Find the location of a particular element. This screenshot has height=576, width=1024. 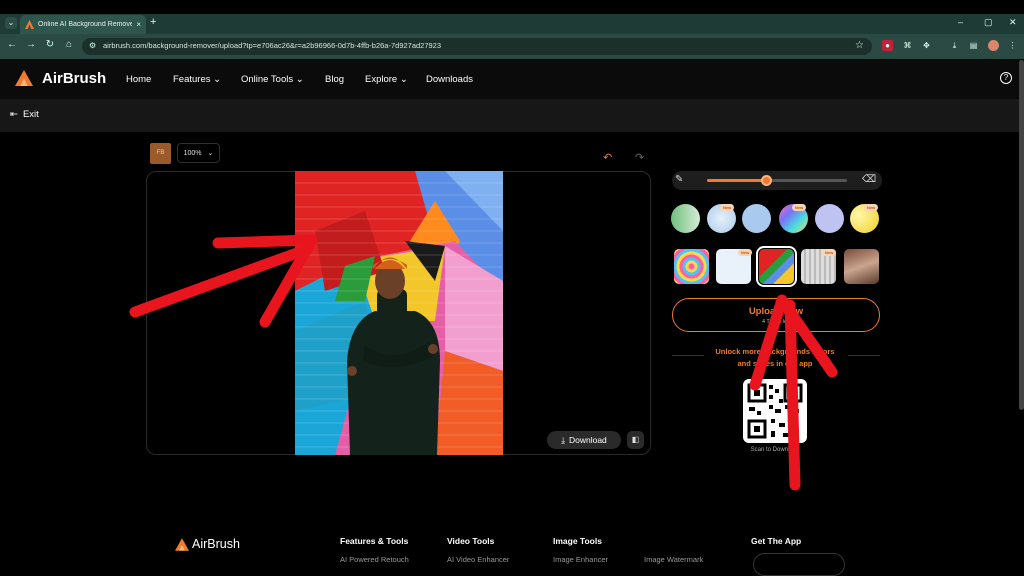

nav-explore: Explore ⌄ is located at coordinates (386, 79).